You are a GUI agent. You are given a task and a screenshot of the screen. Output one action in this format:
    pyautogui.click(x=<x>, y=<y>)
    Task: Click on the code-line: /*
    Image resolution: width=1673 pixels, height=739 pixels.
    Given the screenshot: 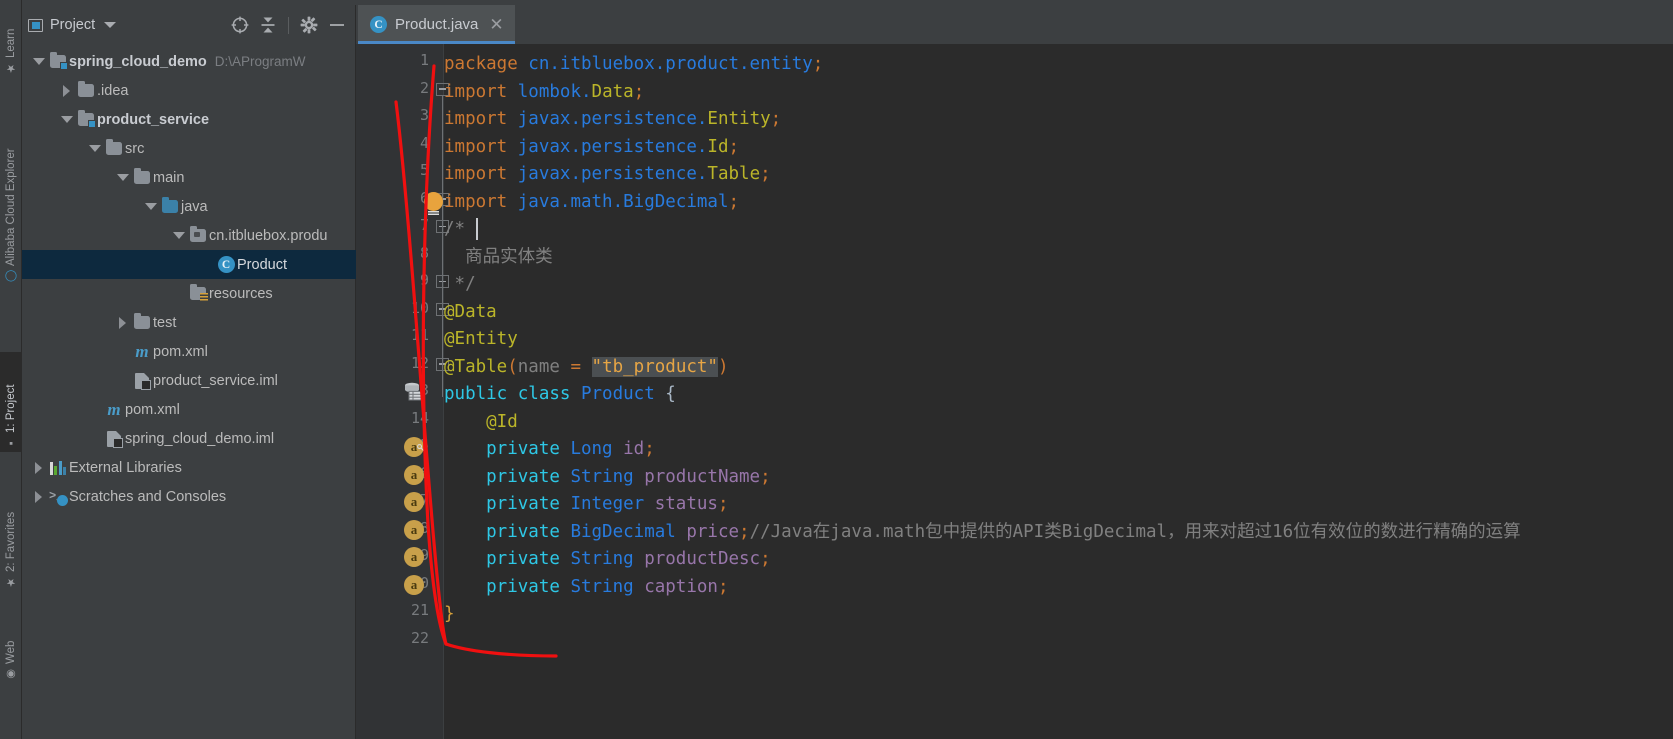 What is the action you would take?
    pyautogui.click(x=454, y=230)
    